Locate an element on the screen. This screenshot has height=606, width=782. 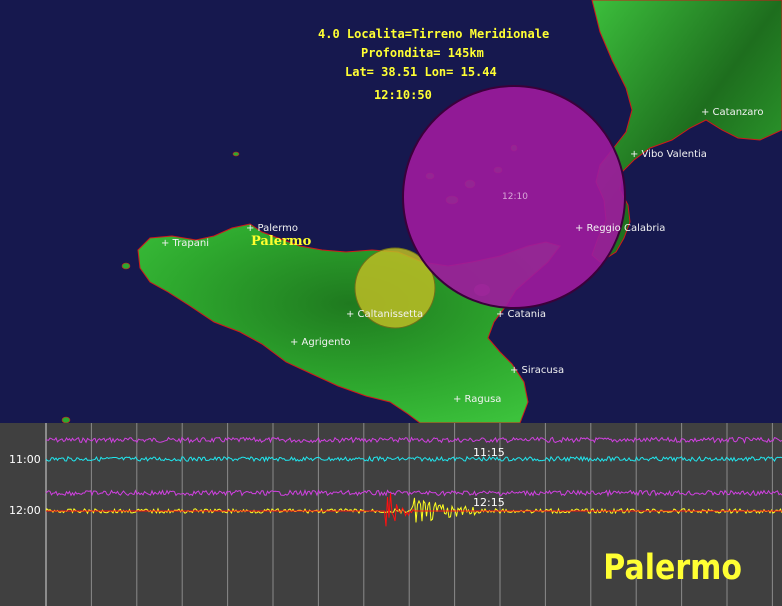
station-map-label: Palermo is located at coordinates (281, 241).